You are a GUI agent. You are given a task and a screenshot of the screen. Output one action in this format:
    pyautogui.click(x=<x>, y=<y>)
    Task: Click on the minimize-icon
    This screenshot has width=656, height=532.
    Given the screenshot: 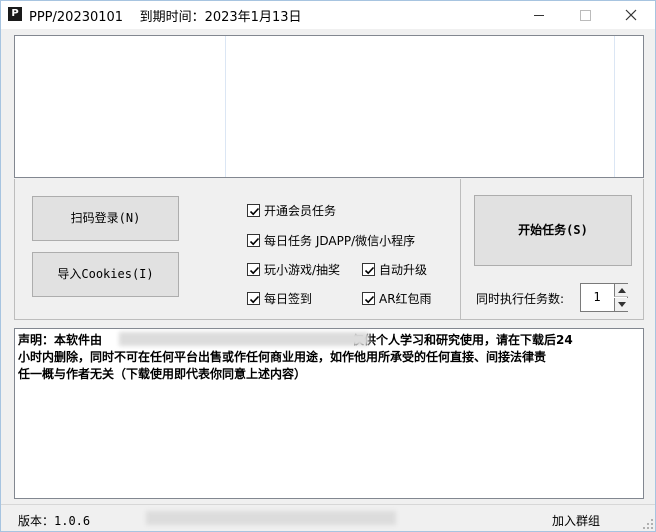 What is the action you would take?
    pyautogui.click(x=539, y=15)
    